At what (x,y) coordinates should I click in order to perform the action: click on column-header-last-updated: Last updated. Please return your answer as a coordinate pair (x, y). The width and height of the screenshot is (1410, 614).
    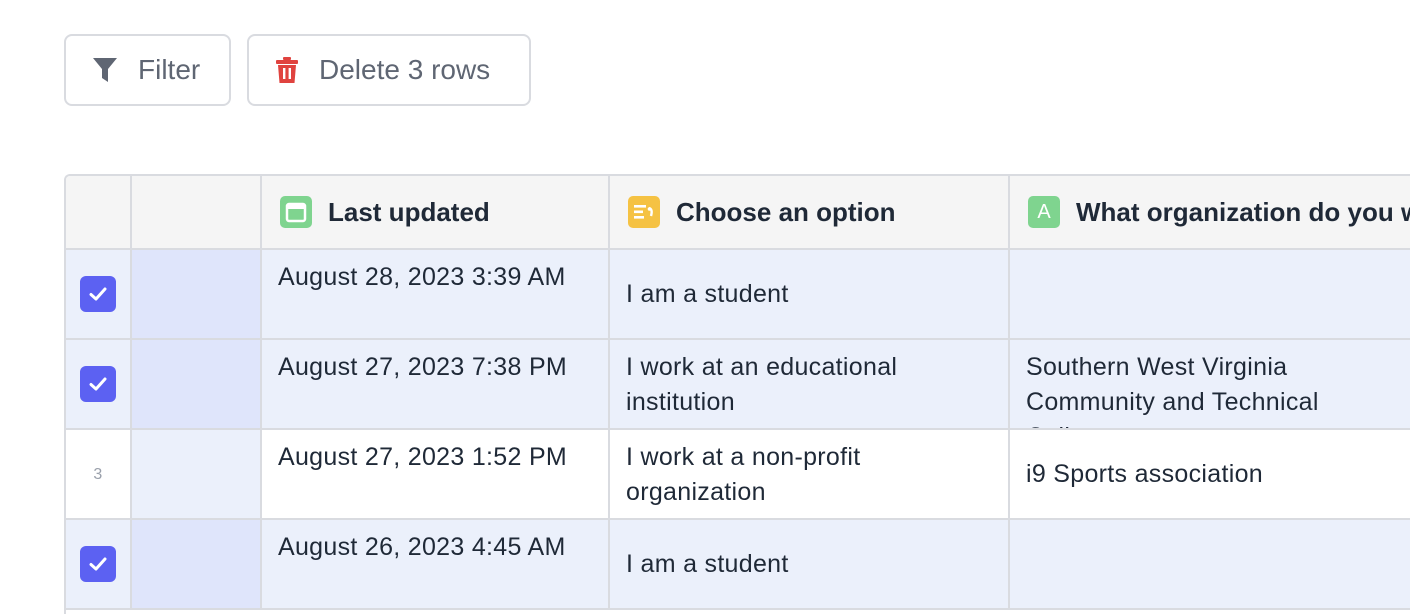
    Looking at the image, I should click on (436, 213).